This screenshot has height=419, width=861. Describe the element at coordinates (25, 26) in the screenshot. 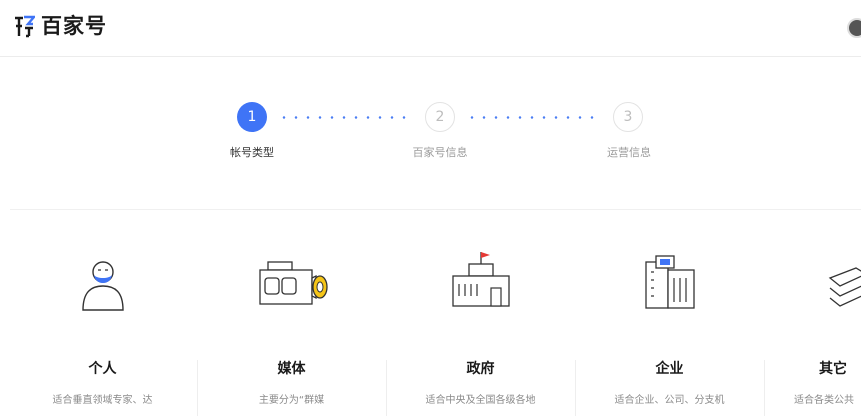

I see `baijiahao-logo-icon` at that location.